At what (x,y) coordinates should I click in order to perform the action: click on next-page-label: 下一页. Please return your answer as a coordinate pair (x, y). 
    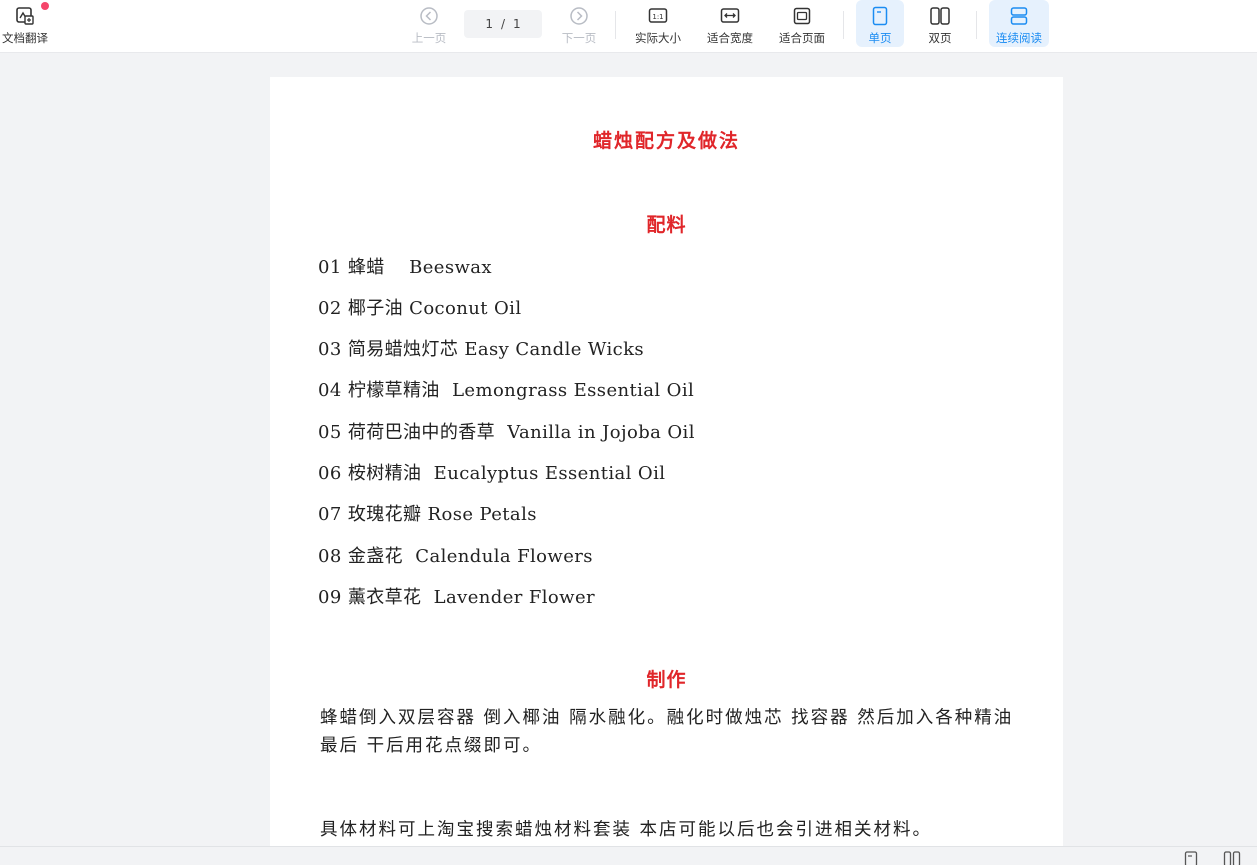
    Looking at the image, I should click on (579, 38).